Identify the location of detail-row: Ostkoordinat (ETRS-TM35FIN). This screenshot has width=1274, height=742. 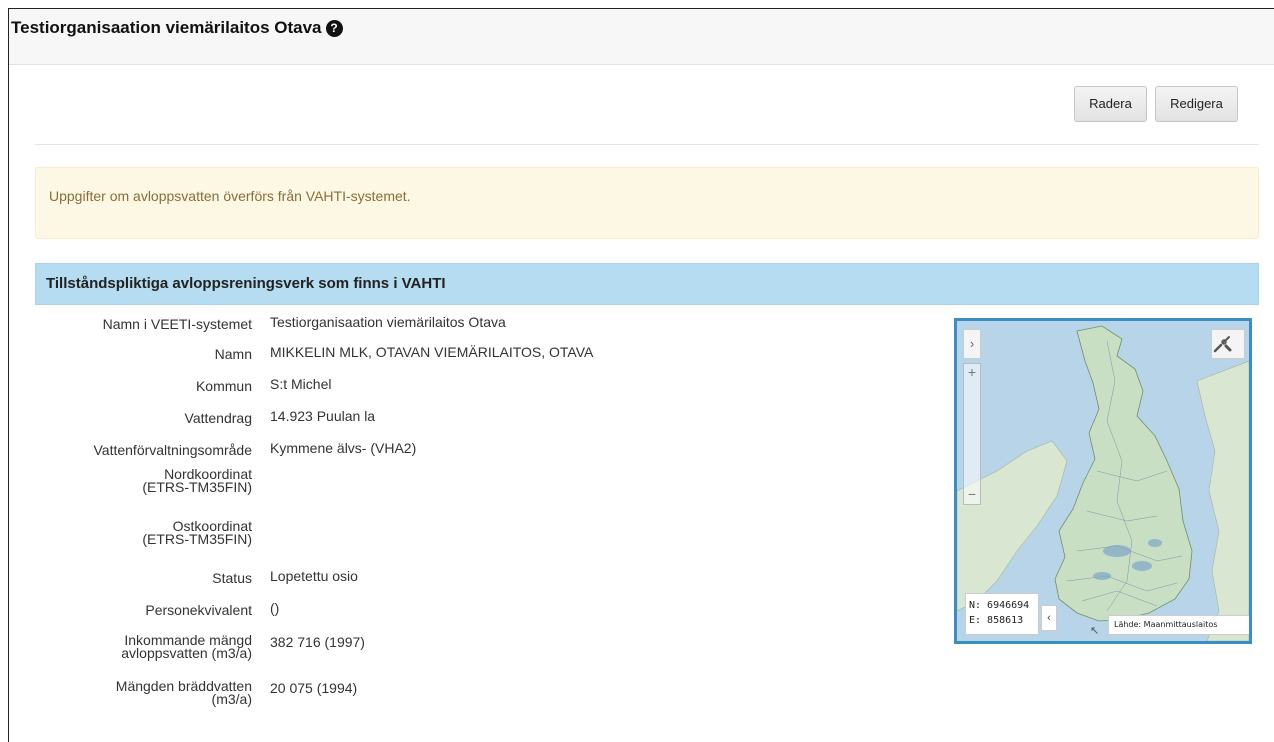
(469, 543).